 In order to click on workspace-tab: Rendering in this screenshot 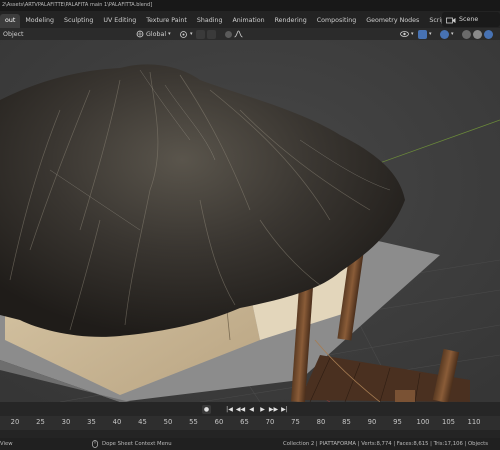, I will do `click(291, 21)`.